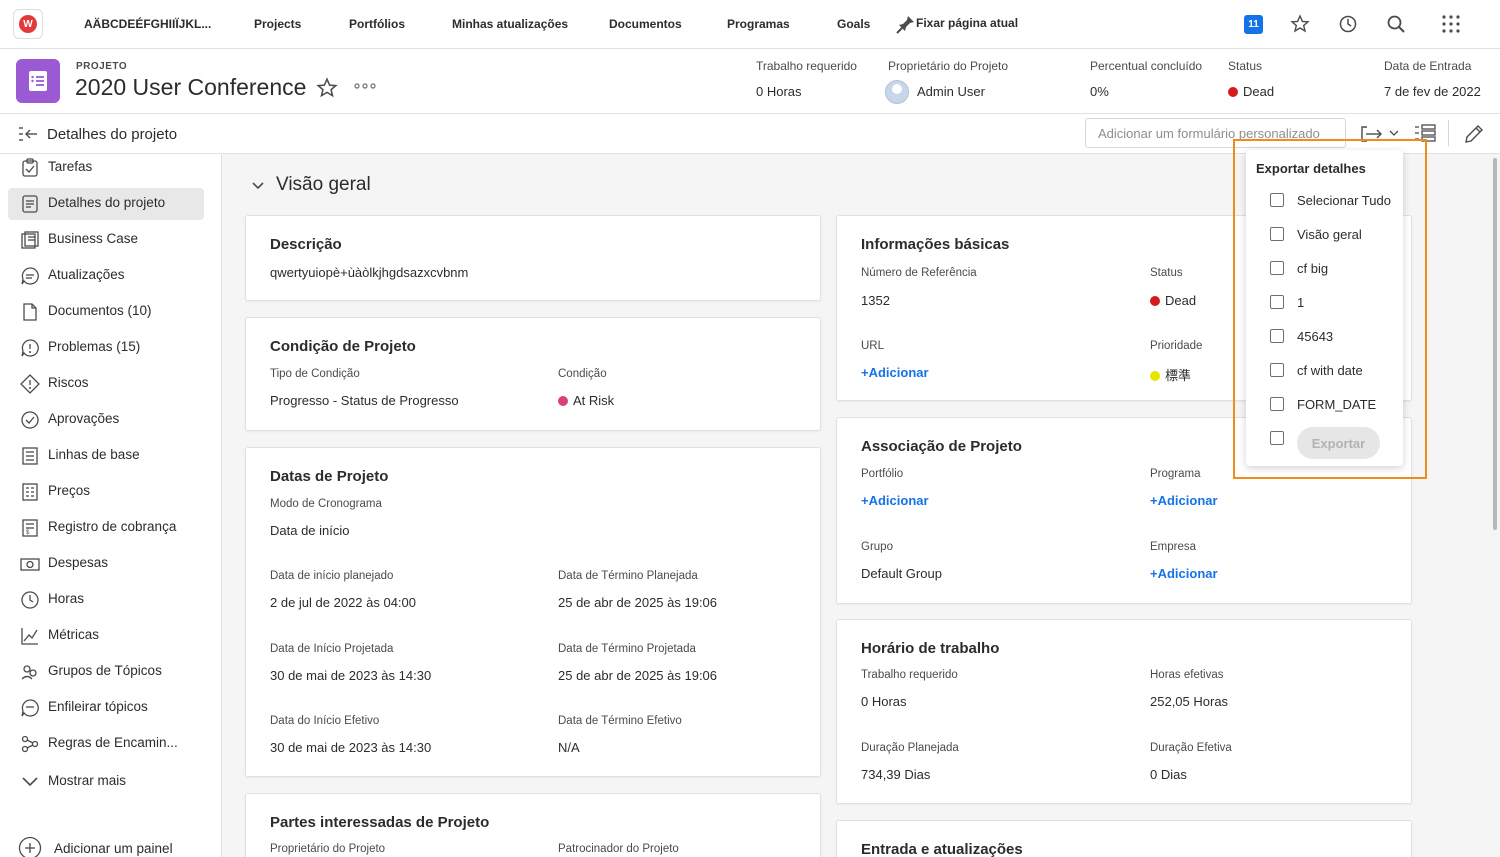  Describe the element at coordinates (895, 372) in the screenshot. I see `add-url-link: +Adicionar` at that location.